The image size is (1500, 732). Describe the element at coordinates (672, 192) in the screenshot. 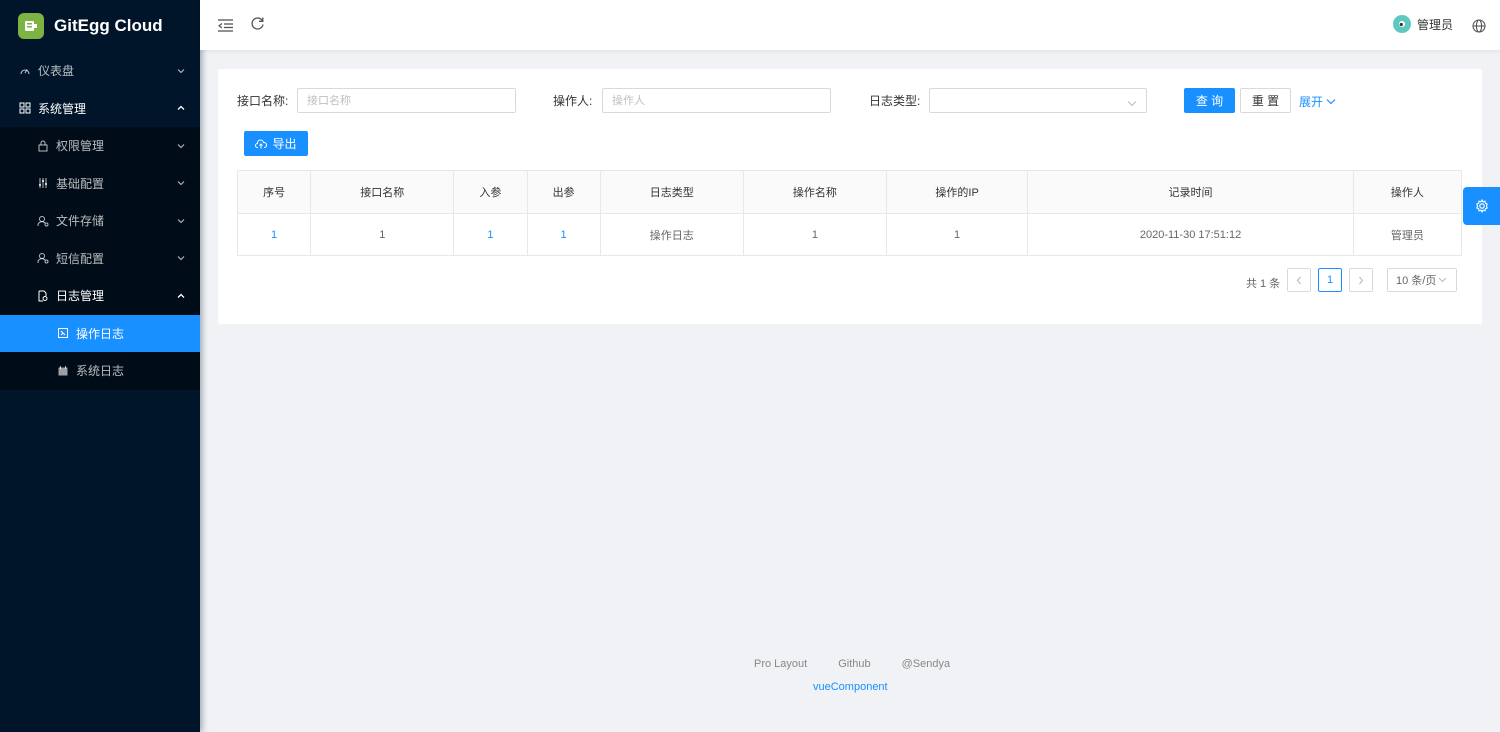

I see `column-header: 日志类型` at that location.